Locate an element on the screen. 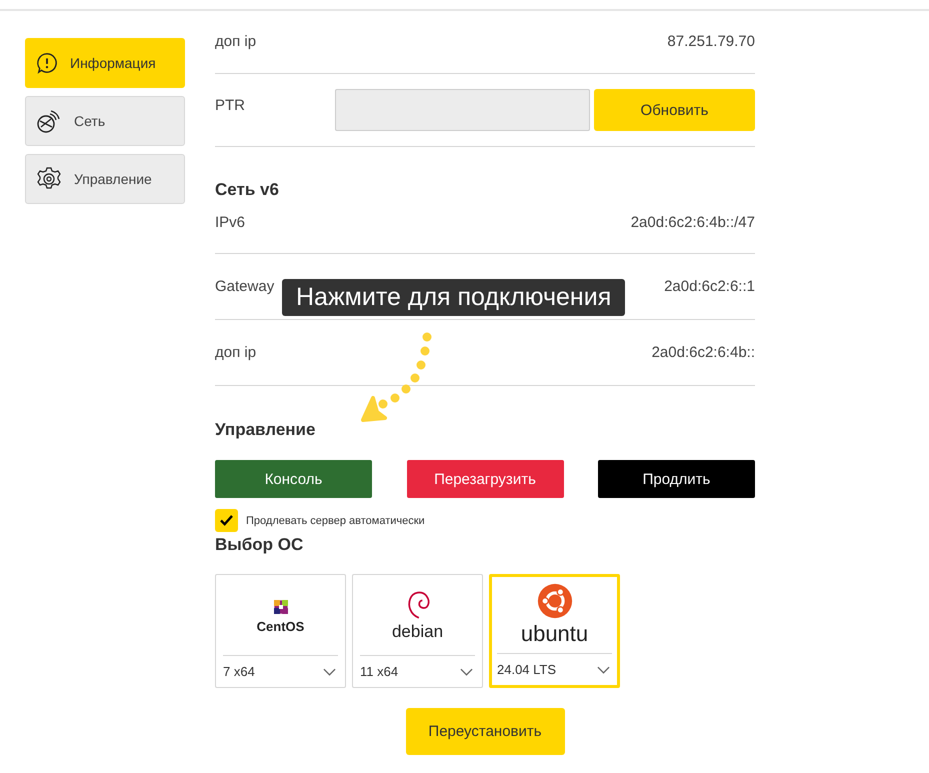  field-label: PTR is located at coordinates (230, 105).